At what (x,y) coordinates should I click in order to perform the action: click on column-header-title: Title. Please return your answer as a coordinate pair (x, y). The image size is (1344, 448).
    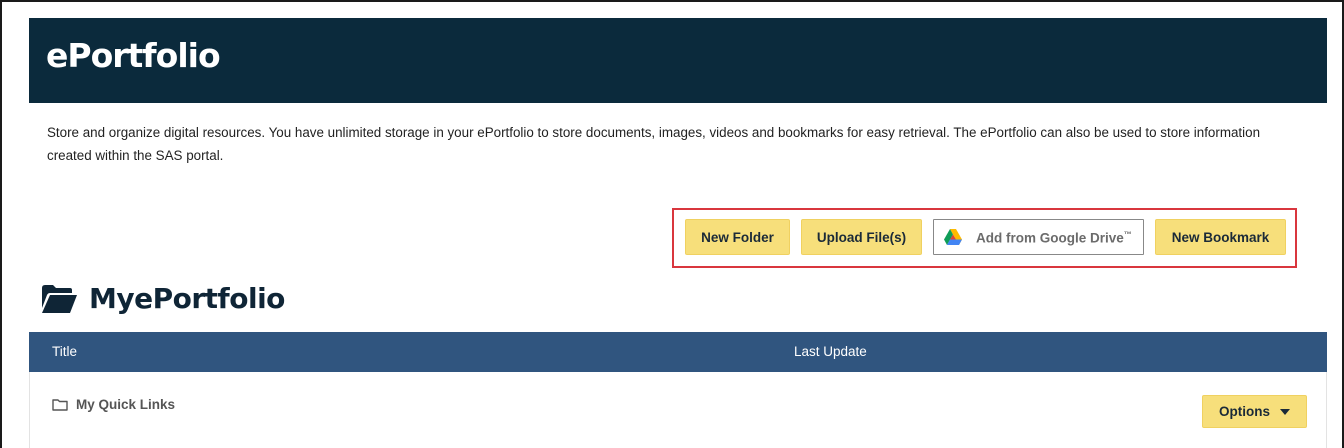
    Looking at the image, I should click on (64, 351).